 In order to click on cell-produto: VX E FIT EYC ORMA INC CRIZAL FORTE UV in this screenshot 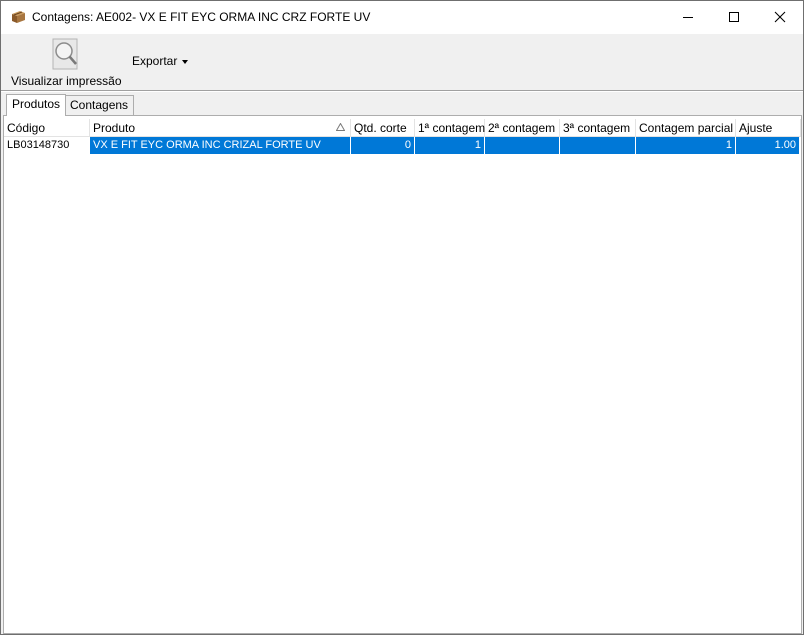, I will do `click(220, 145)`.